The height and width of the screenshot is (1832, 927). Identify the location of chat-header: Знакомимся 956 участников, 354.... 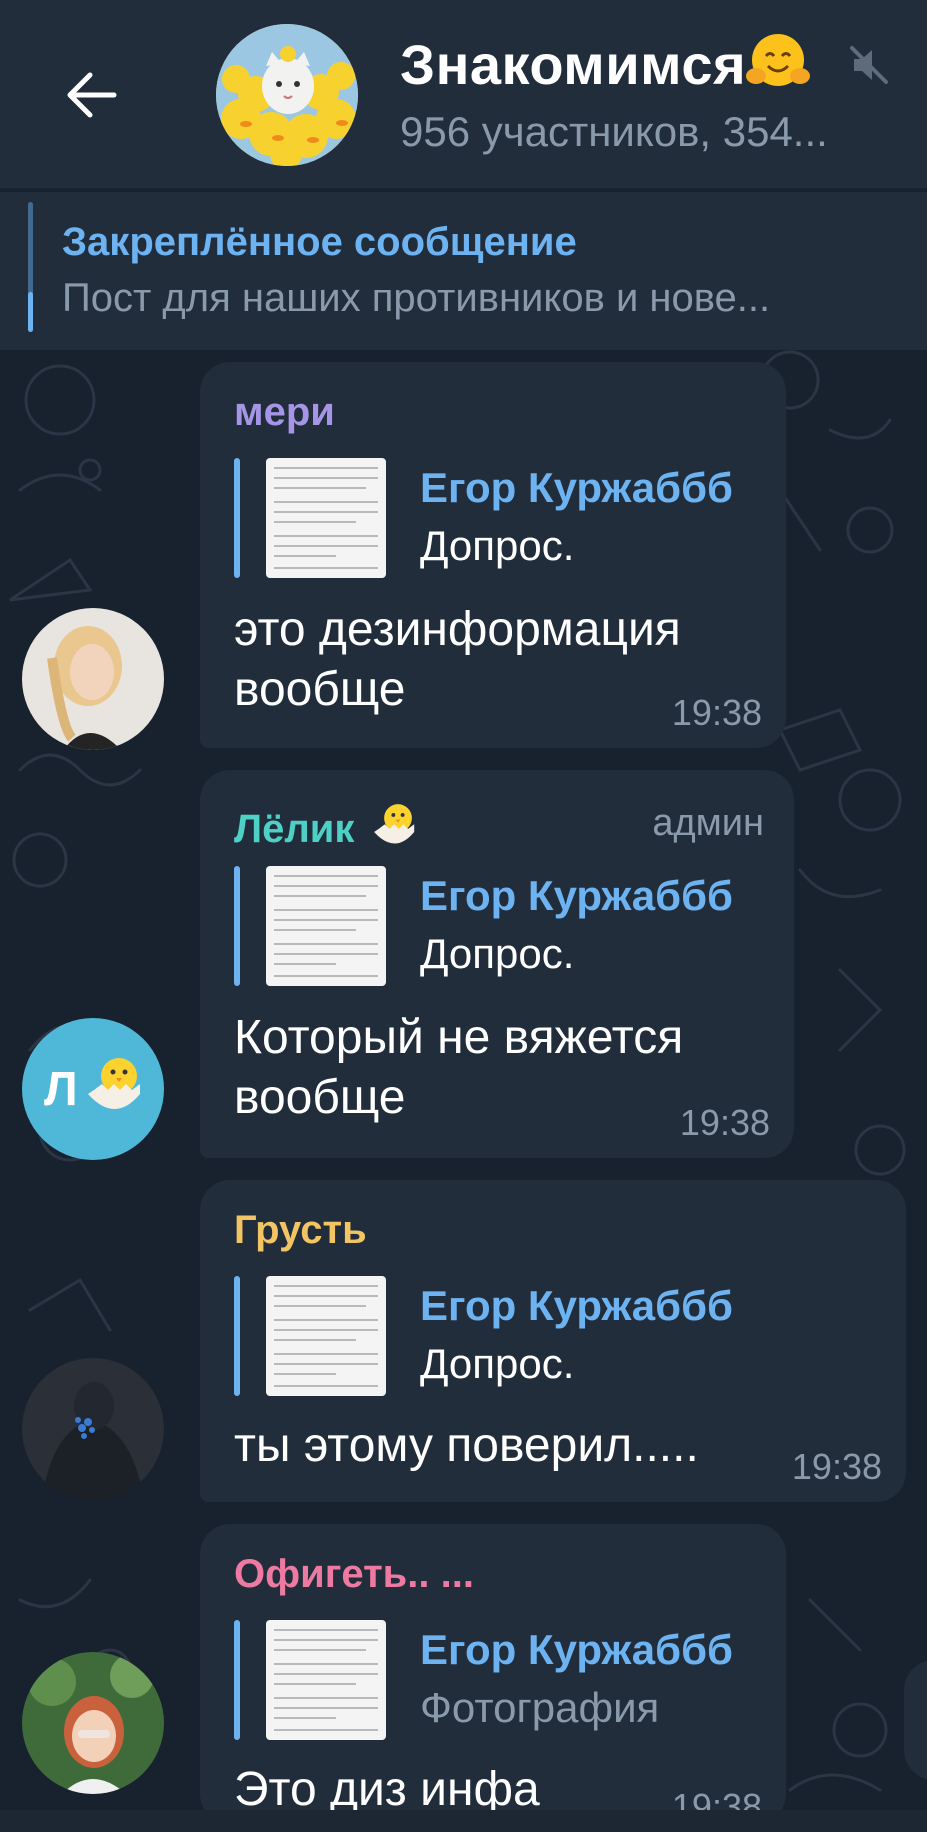
(463, 95).